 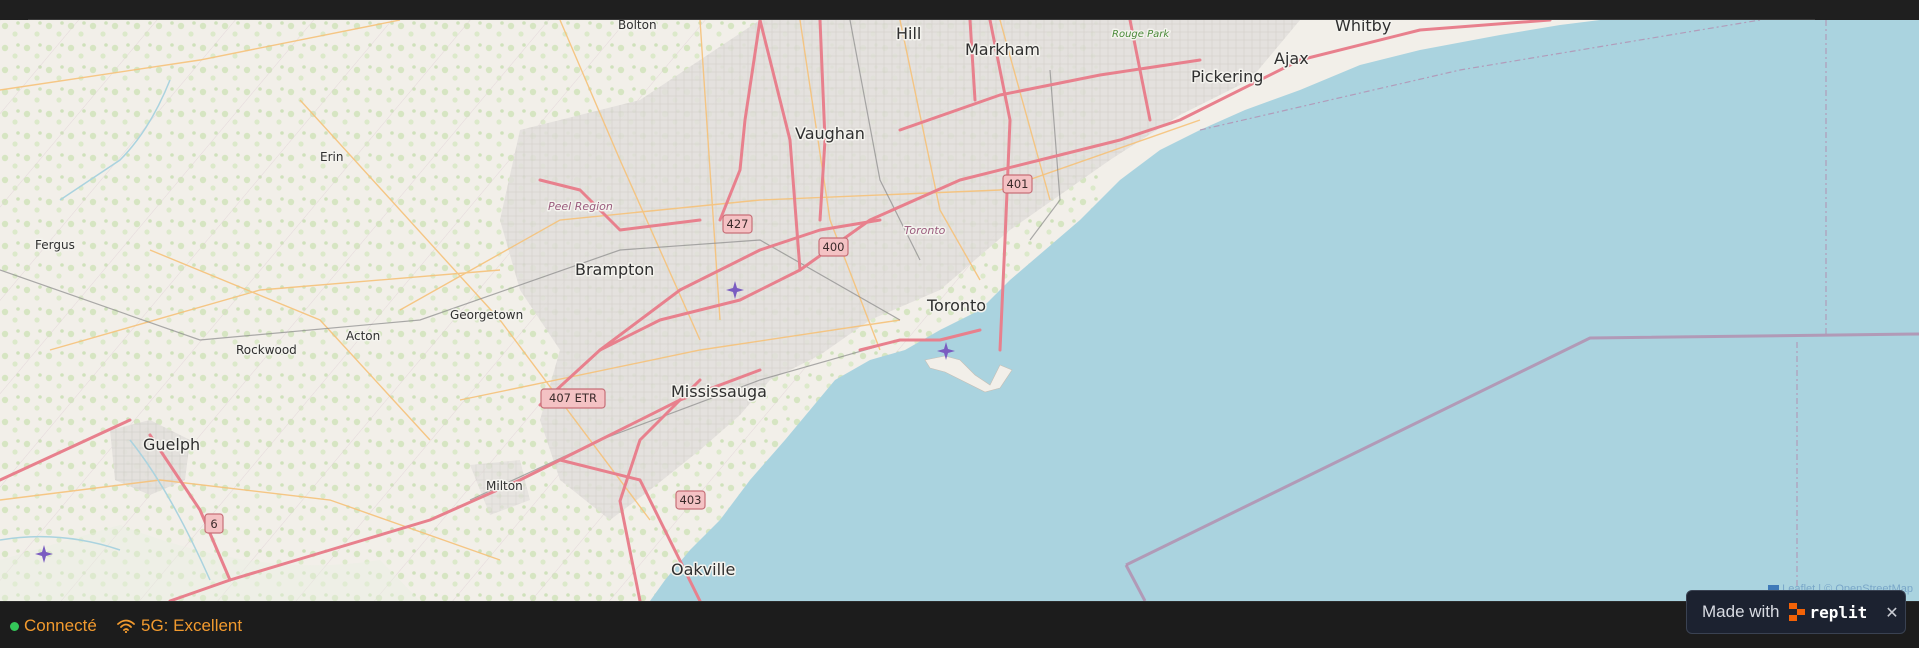 What do you see at coordinates (959, 624) in the screenshot?
I see `status-bar: Connecté 5G: Excellent` at bounding box center [959, 624].